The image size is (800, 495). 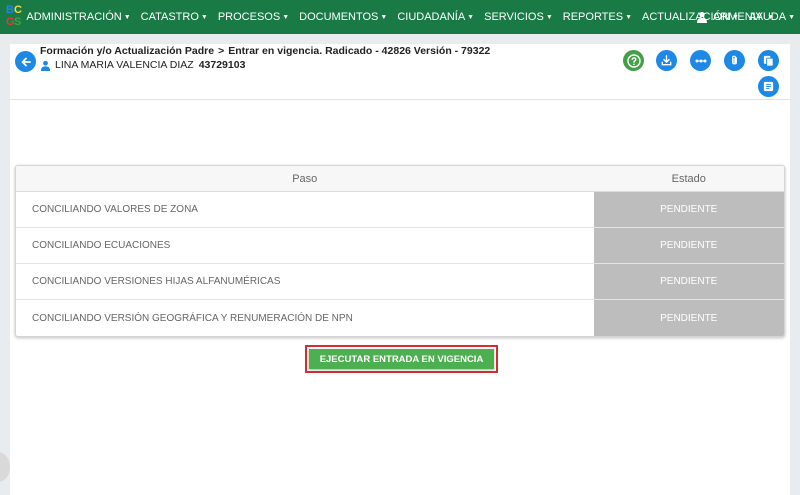 What do you see at coordinates (339, 17) in the screenshot?
I see `menu-label: DOCUMENTOS` at bounding box center [339, 17].